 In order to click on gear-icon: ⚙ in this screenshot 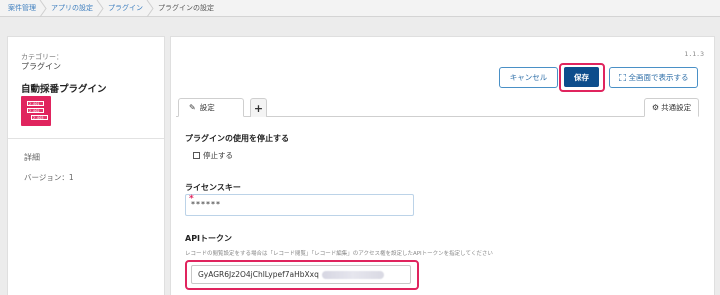, I will do `click(655, 107)`.